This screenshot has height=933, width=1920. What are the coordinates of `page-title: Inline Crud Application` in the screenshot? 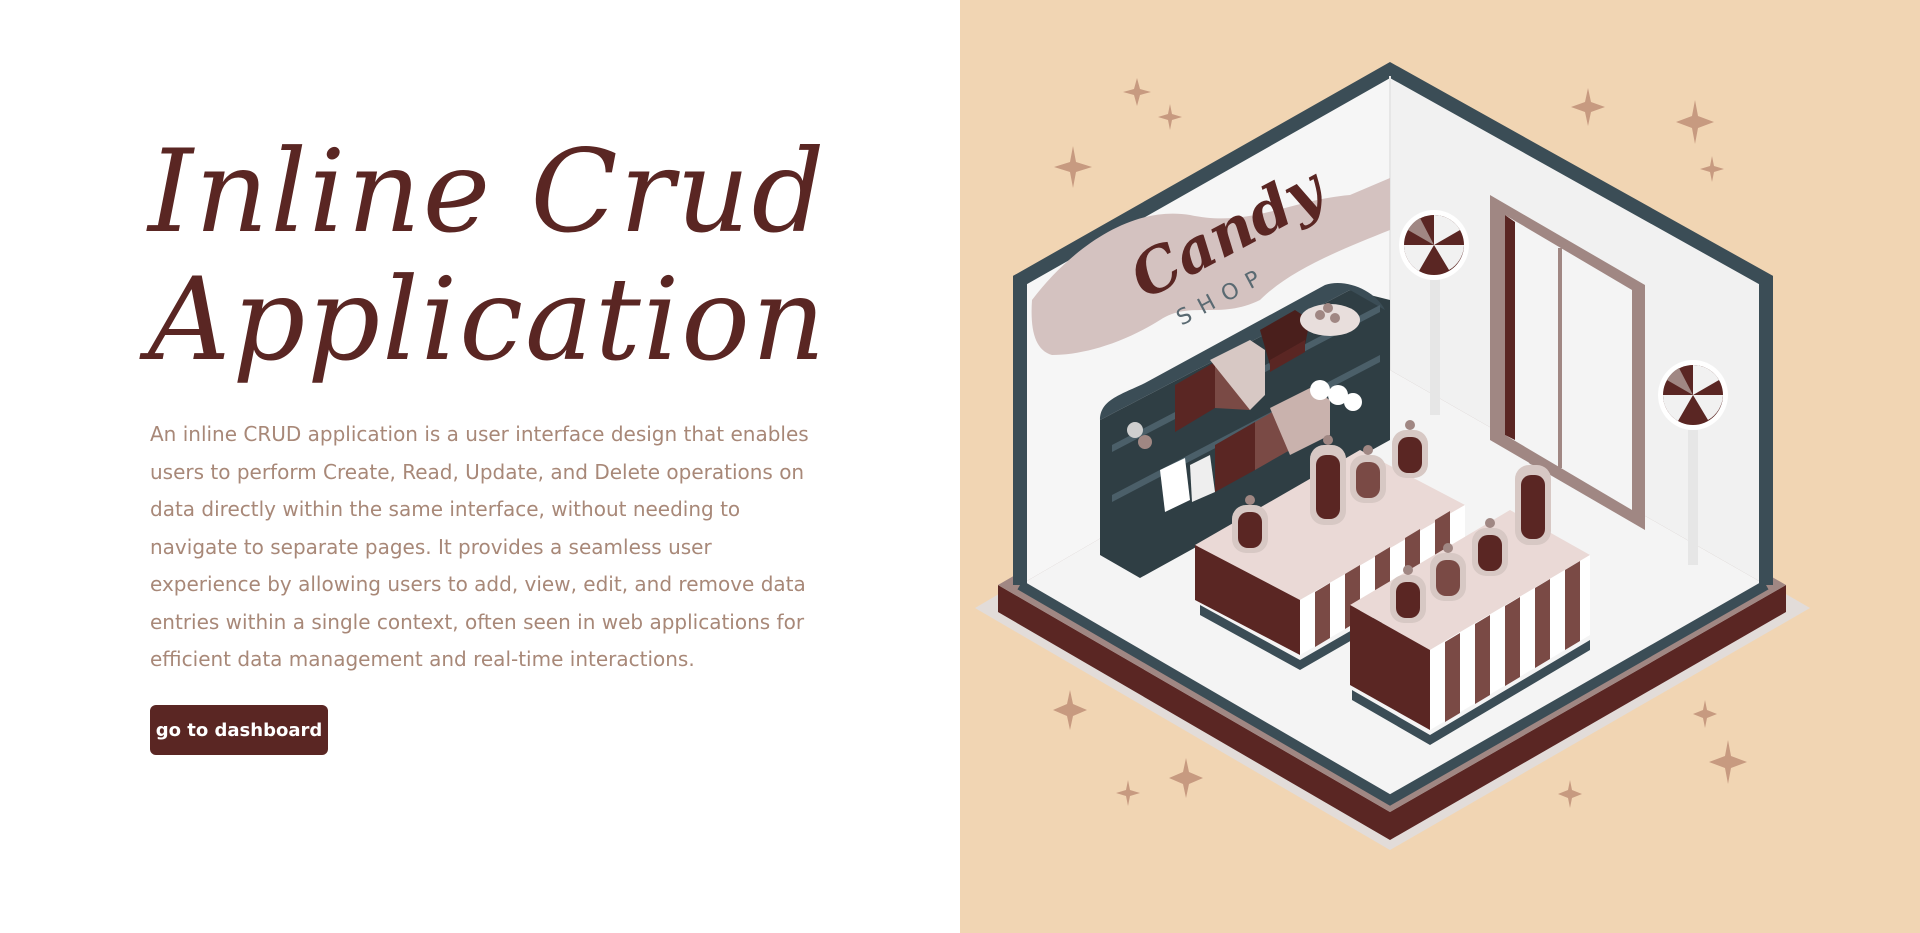 It's located at (538, 256).